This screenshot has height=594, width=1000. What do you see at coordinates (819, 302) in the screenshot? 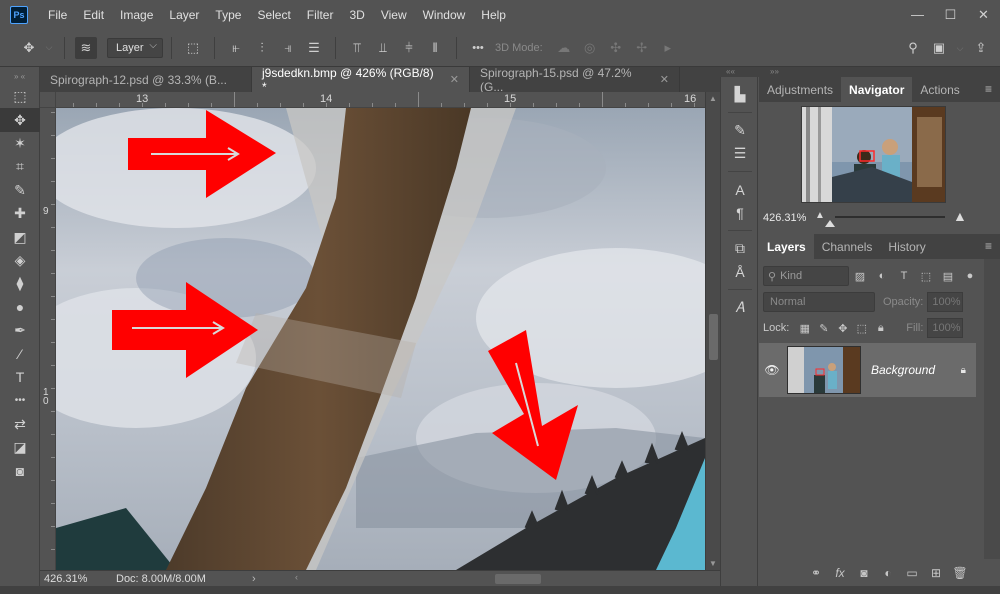
I see `blend-mode-dropdown: Normal` at bounding box center [819, 302].